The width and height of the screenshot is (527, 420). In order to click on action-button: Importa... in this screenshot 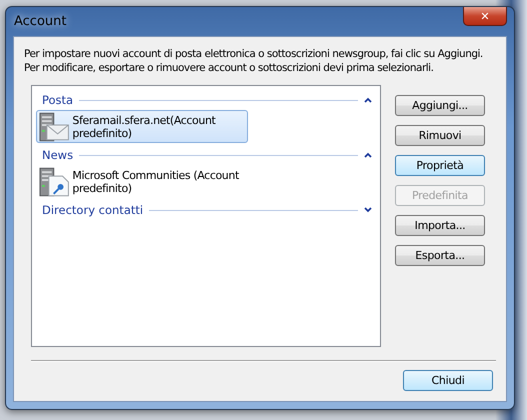, I will do `click(440, 225)`.